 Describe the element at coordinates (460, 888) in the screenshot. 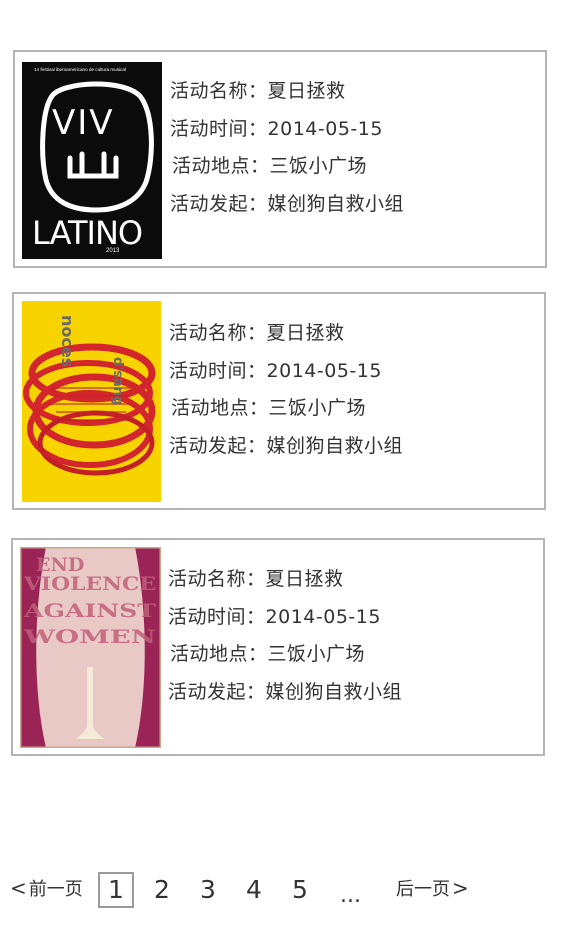

I see `chevron-right-icon: >` at that location.